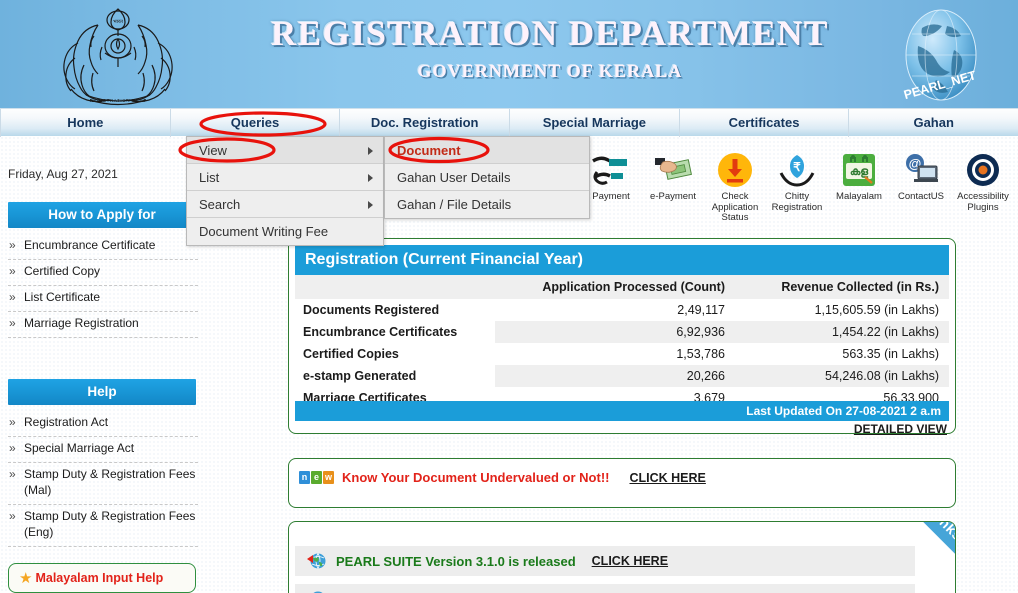  What do you see at coordinates (622, 411) in the screenshot?
I see `last-updated-text: Last Updated On 27-08-2021 2 a.m` at bounding box center [622, 411].